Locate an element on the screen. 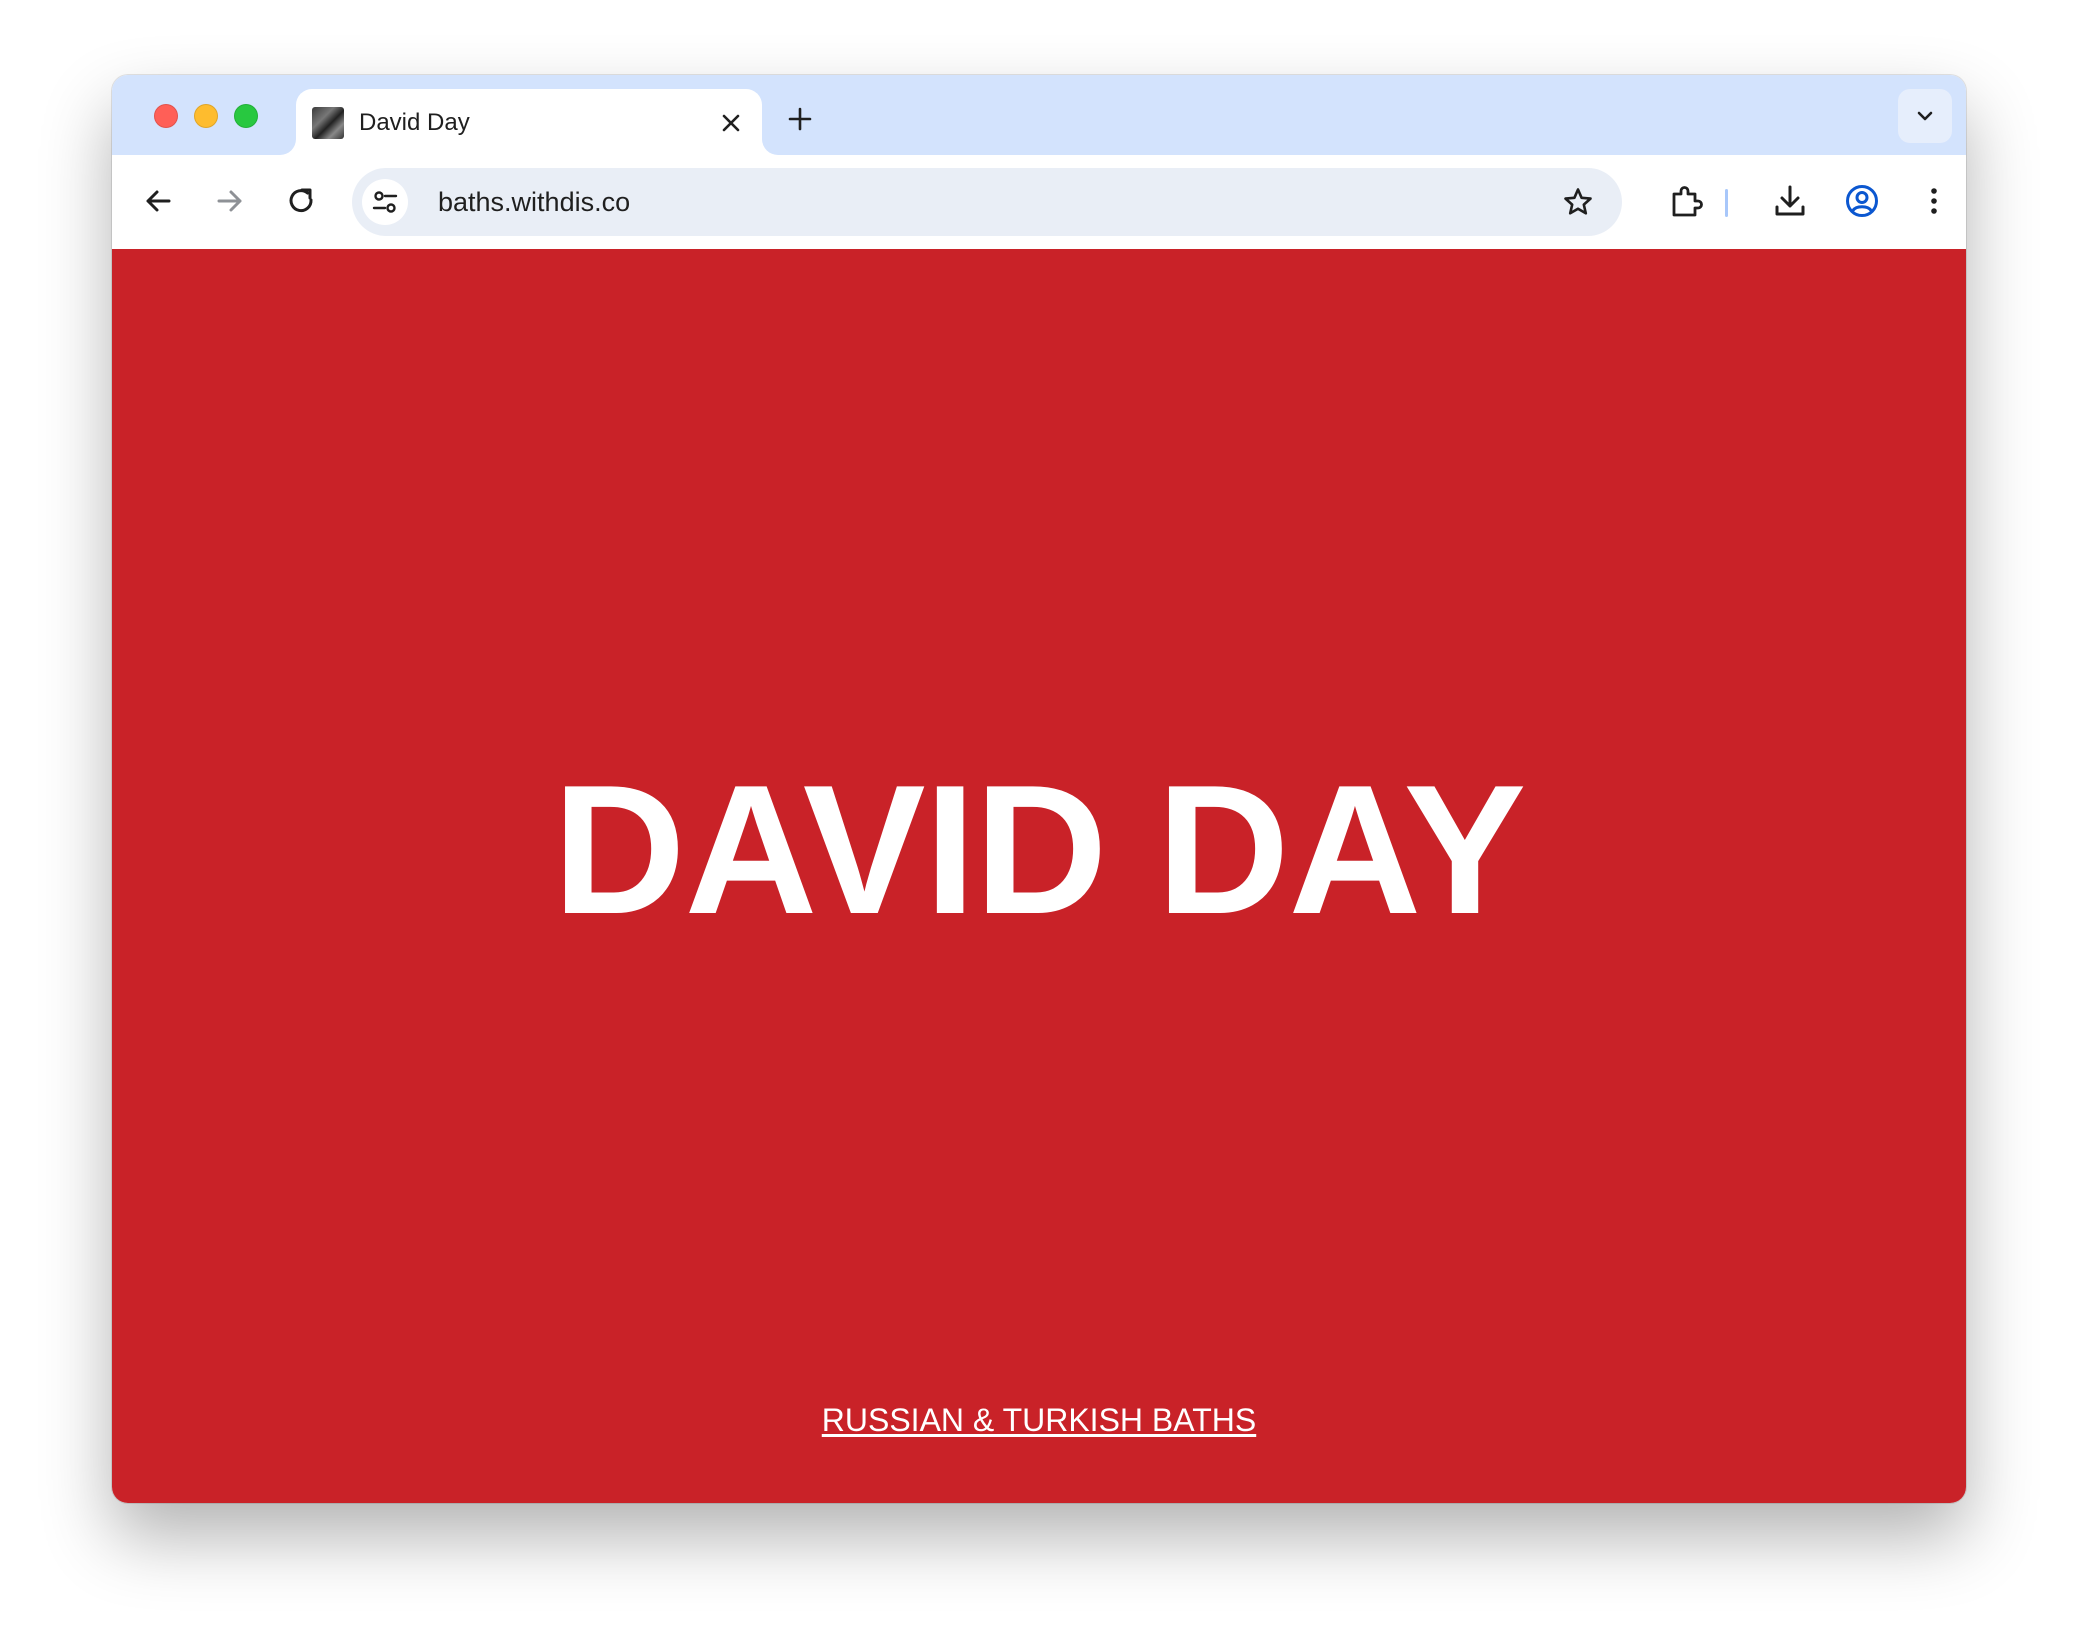  site-info-button is located at coordinates (385, 202).